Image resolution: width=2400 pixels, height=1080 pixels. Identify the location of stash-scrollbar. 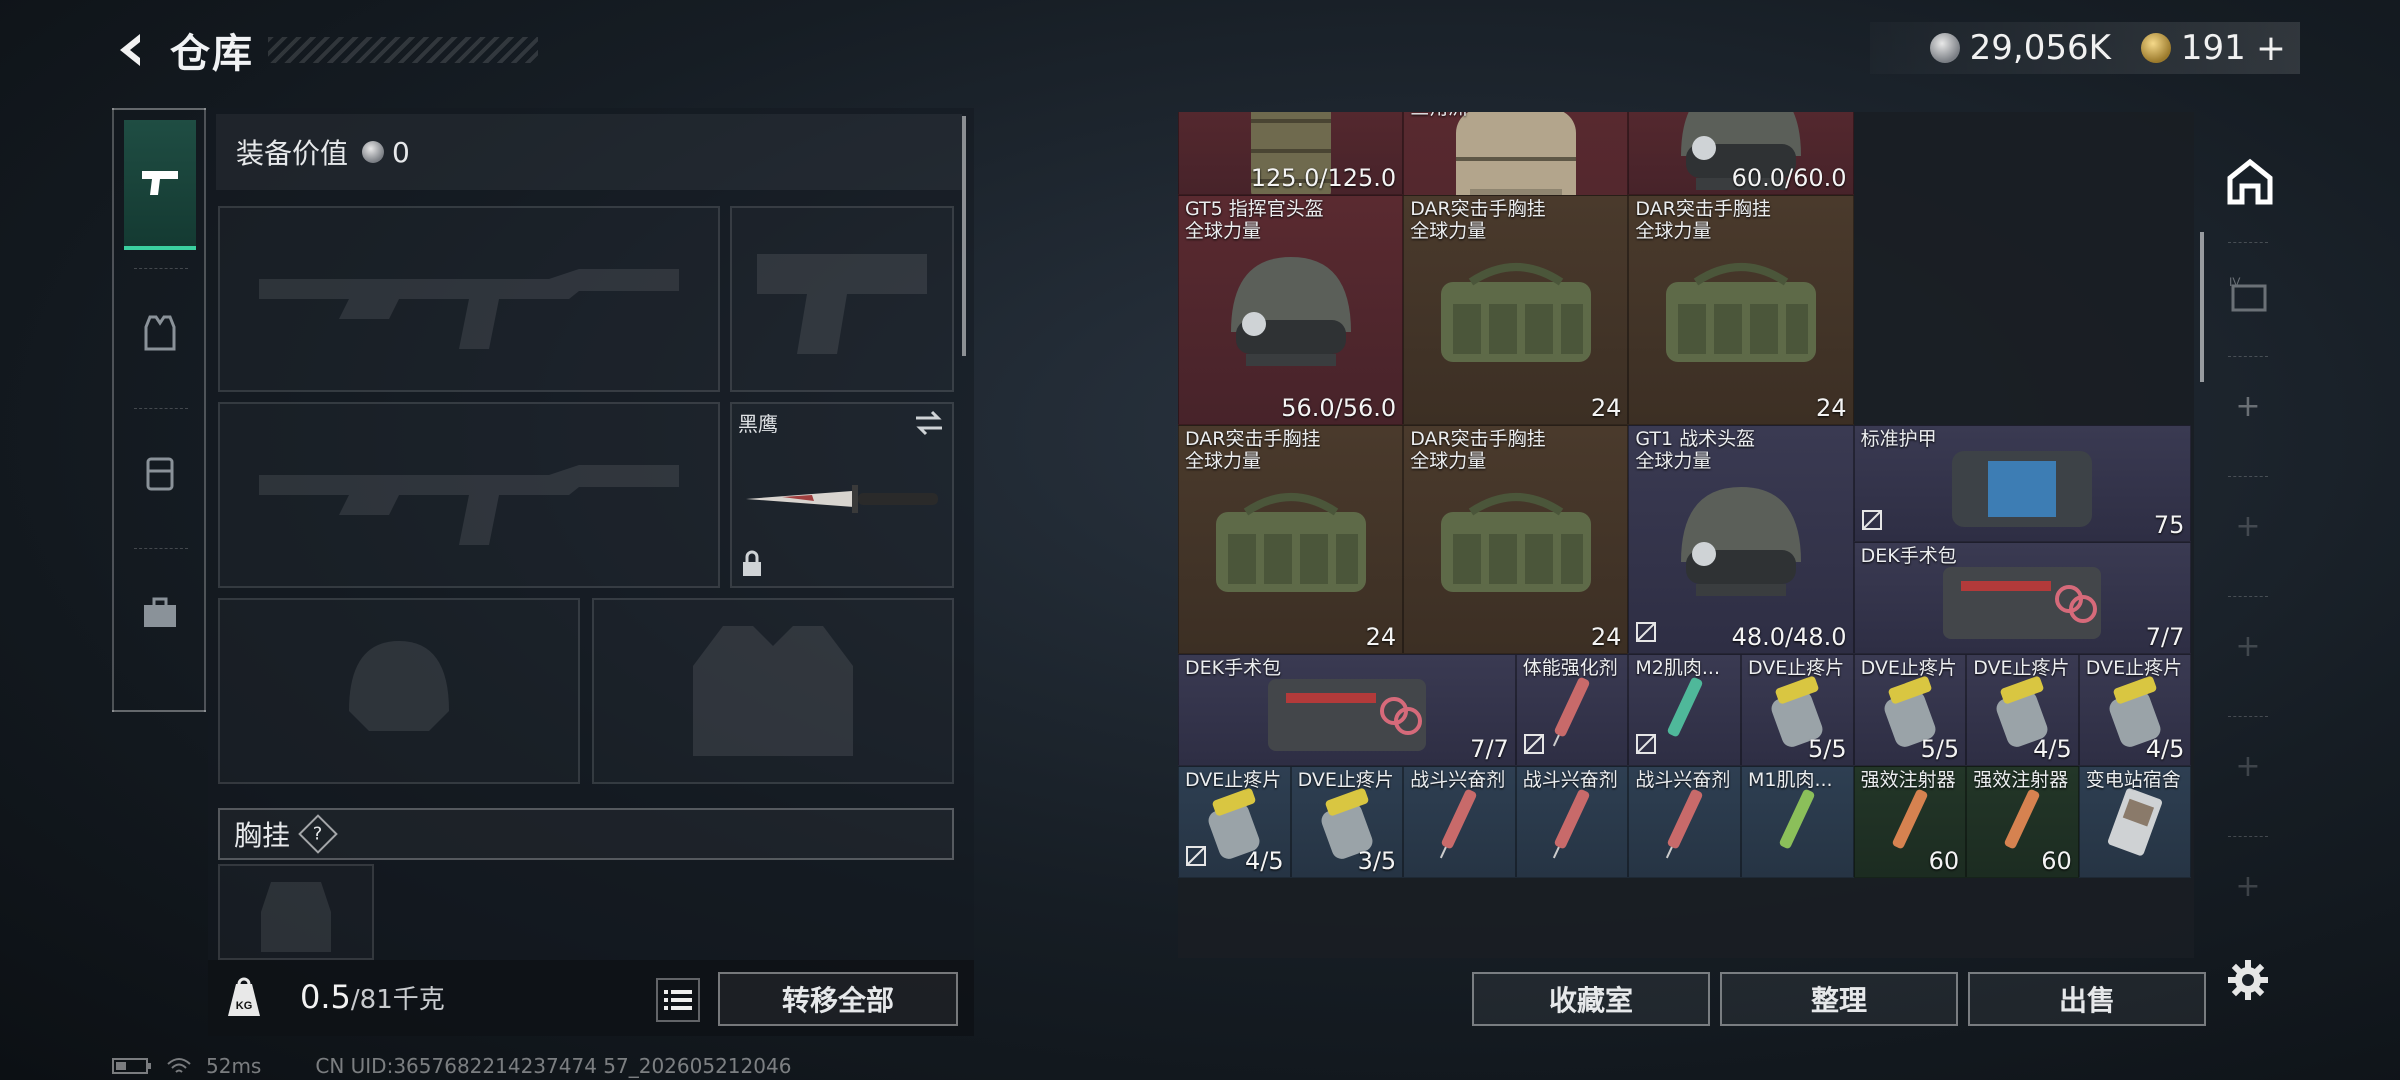
(2202, 307).